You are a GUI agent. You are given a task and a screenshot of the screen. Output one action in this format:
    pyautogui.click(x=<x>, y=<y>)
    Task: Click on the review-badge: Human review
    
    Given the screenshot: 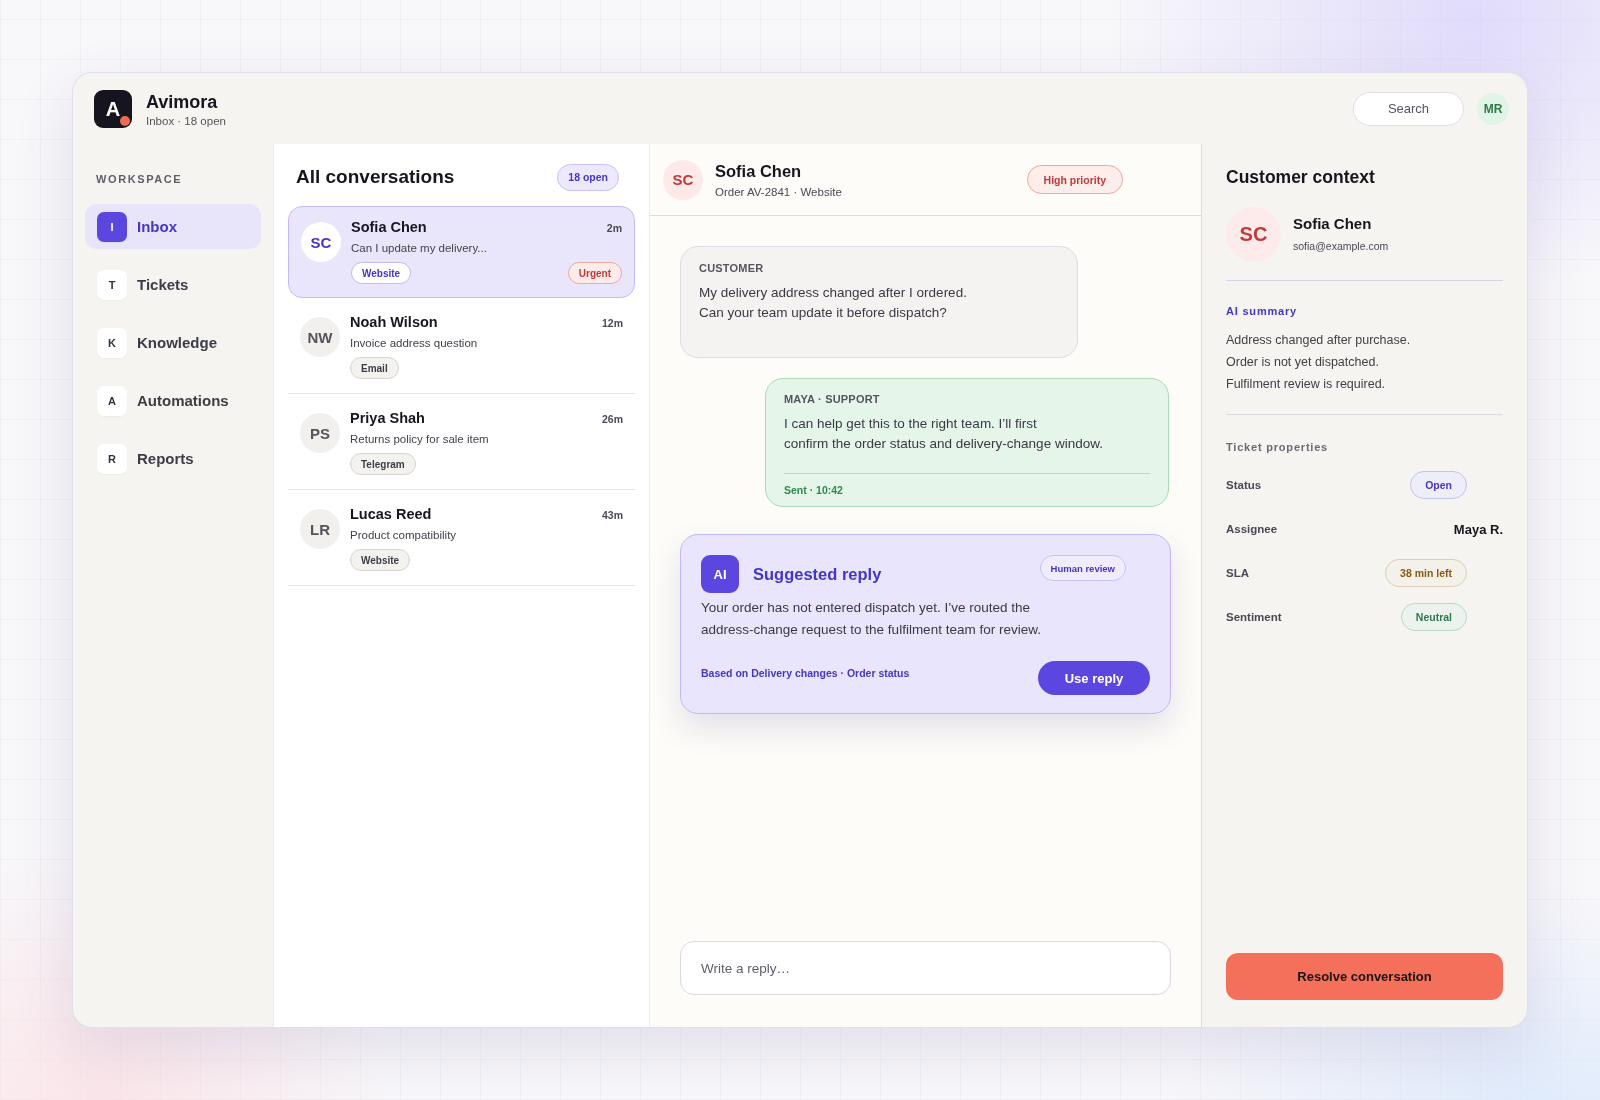 What is the action you would take?
    pyautogui.click(x=1082, y=568)
    